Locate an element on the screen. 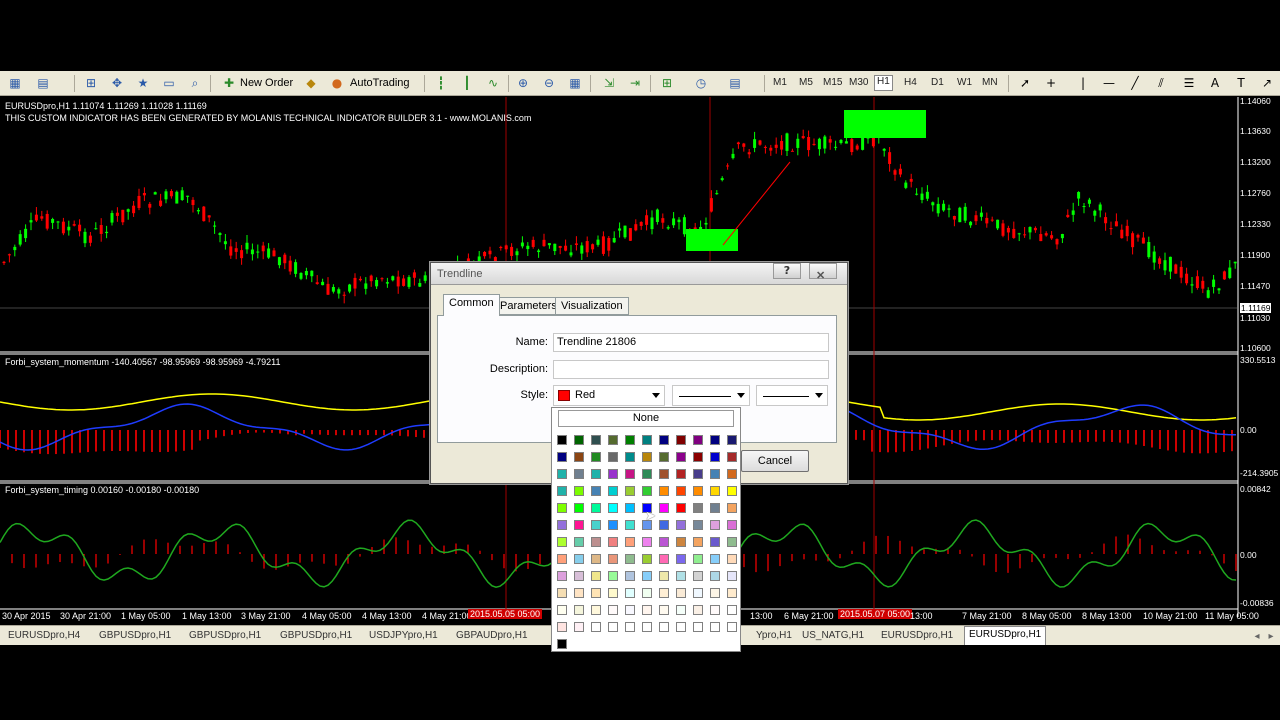 This screenshot has height=720, width=1280. indicators-icon: ⊞ is located at coordinates (667, 83).